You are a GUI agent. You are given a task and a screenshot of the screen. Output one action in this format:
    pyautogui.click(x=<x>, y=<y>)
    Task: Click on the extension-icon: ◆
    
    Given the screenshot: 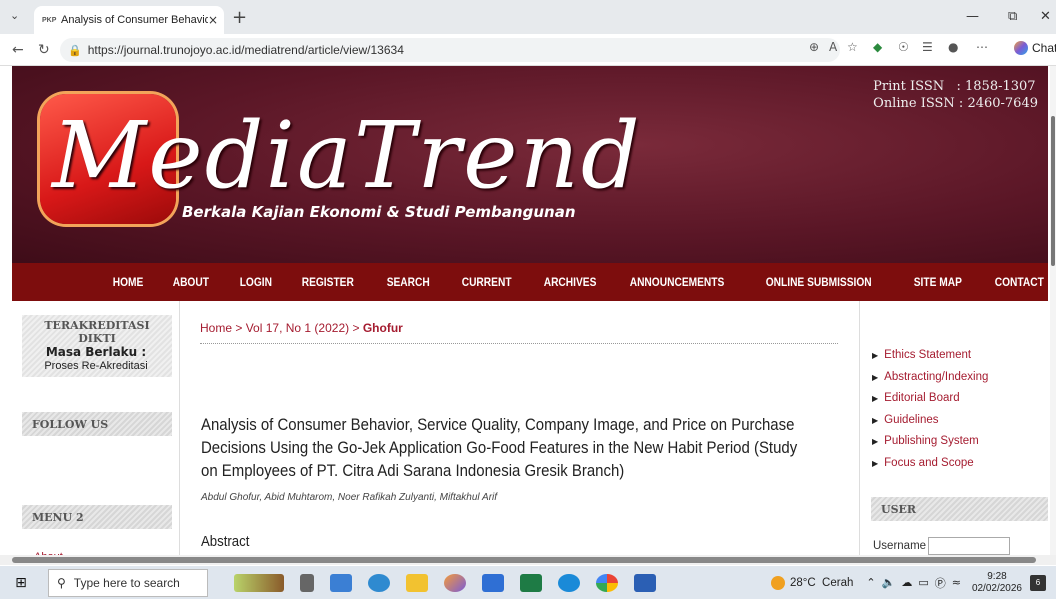 What is the action you would take?
    pyautogui.click(x=877, y=47)
    